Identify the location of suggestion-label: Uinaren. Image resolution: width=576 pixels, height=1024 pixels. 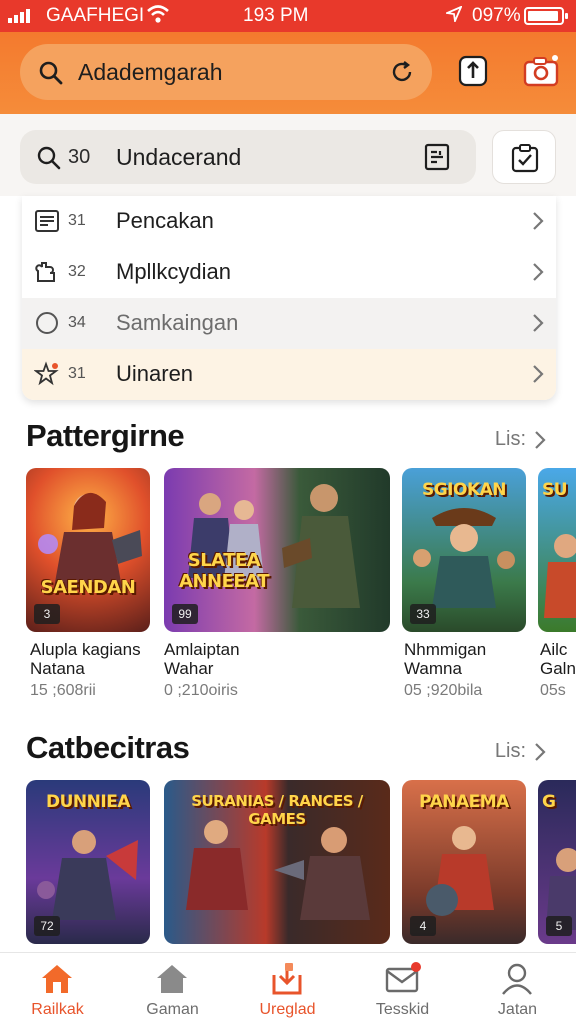
(155, 373).